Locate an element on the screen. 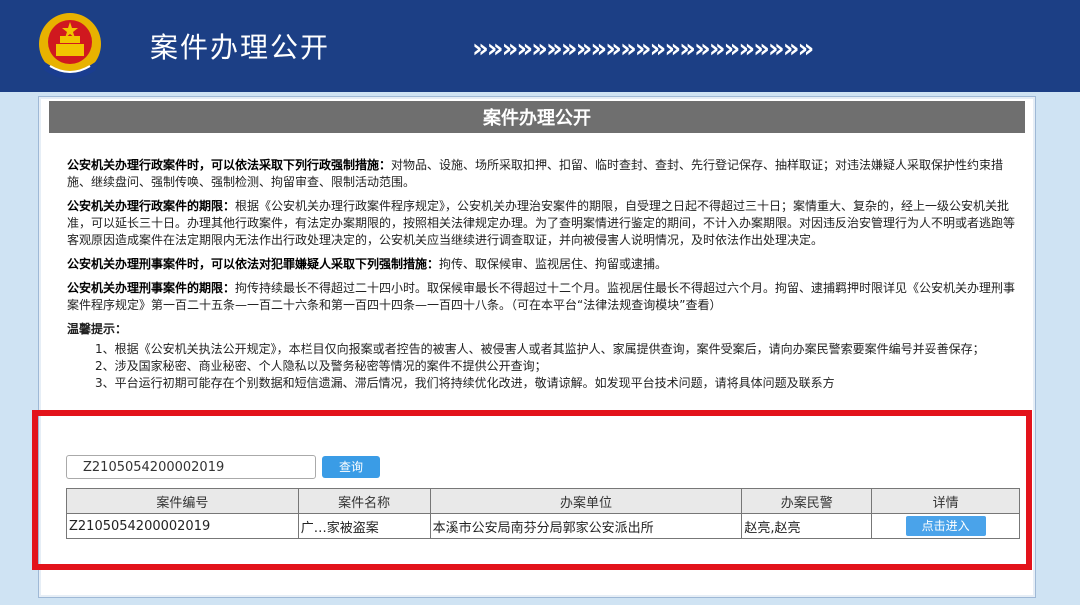 Image resolution: width=1080 pixels, height=605 pixels. paragraph-lead: 公安机关办理刑事案件时，可以依法对犯罪嫌疑人采取下列强制措施： is located at coordinates (253, 264).